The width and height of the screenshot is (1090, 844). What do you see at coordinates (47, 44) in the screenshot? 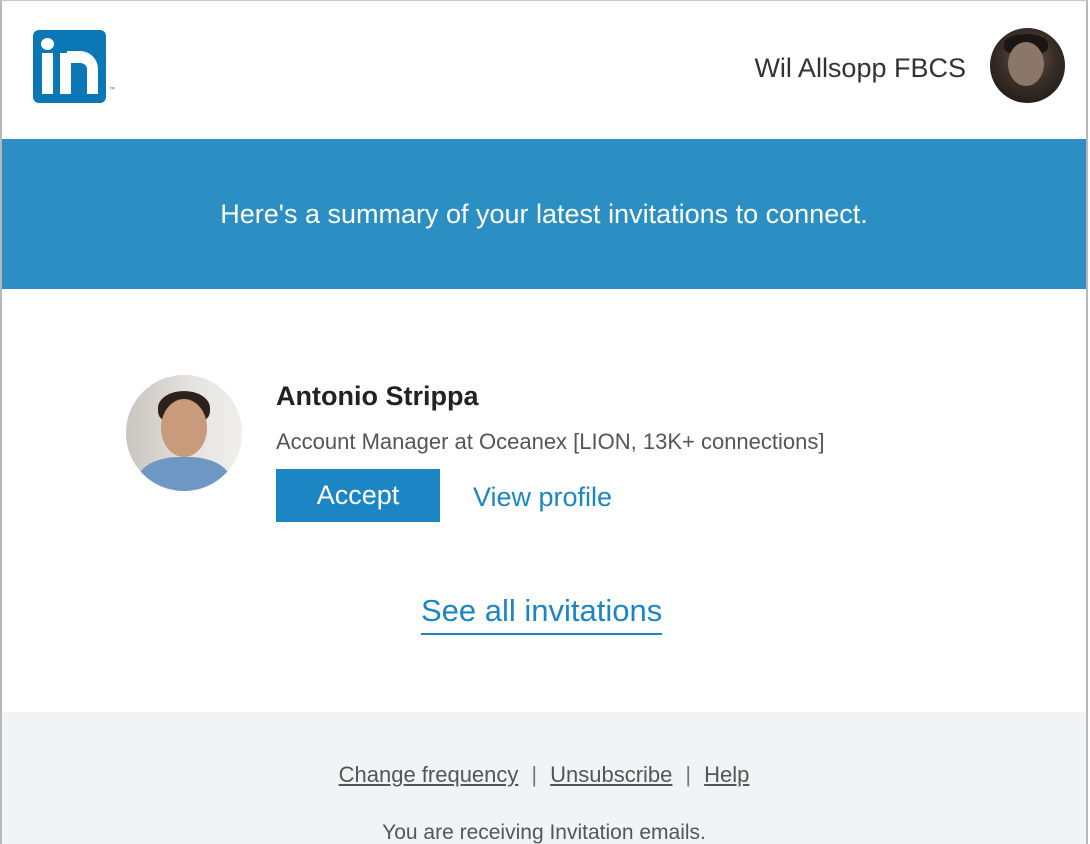
I see `logo-dot` at bounding box center [47, 44].